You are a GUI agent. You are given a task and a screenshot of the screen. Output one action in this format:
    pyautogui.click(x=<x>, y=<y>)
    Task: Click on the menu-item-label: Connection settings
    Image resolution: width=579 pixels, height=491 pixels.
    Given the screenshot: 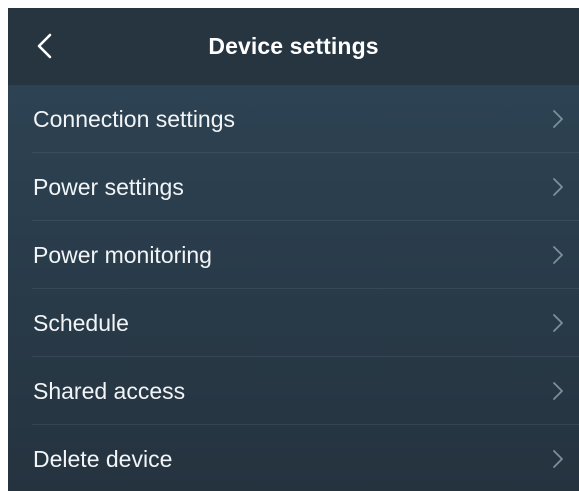 What is the action you would take?
    pyautogui.click(x=134, y=118)
    